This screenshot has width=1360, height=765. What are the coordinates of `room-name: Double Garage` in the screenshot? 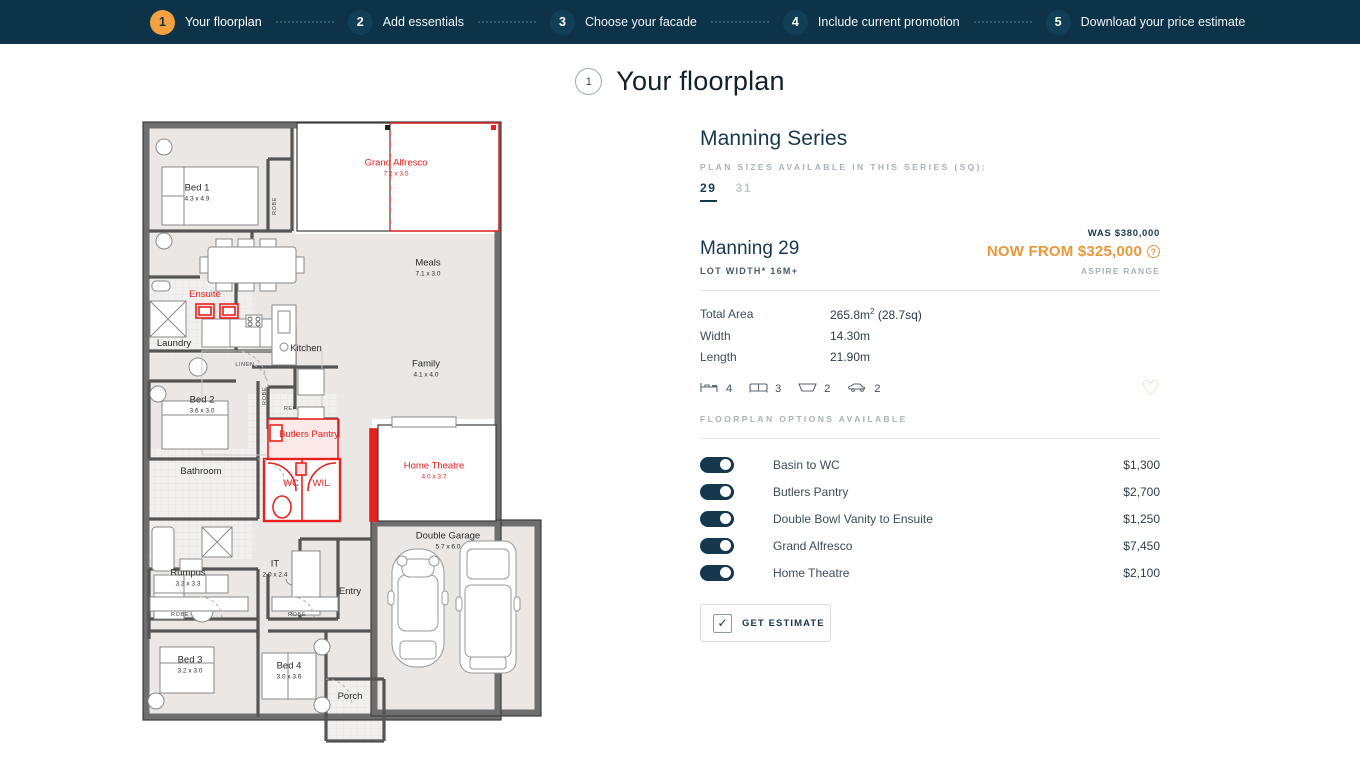 It's located at (448, 536).